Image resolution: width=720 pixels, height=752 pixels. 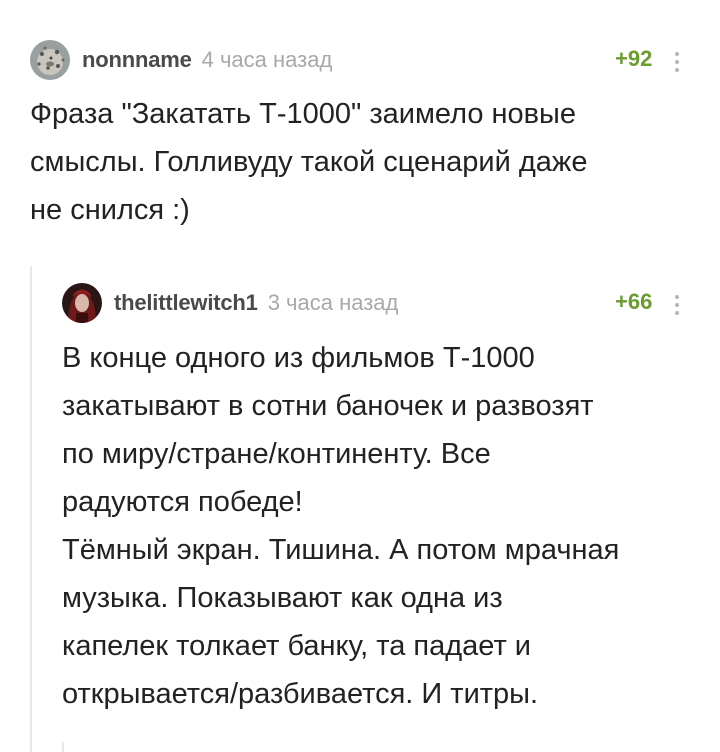 I want to click on rating-value: +92, so click(x=634, y=58).